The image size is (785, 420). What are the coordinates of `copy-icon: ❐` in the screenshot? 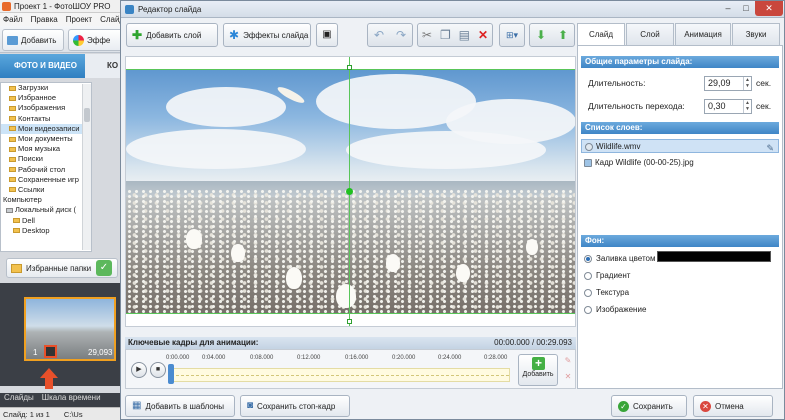 It's located at (445, 35).